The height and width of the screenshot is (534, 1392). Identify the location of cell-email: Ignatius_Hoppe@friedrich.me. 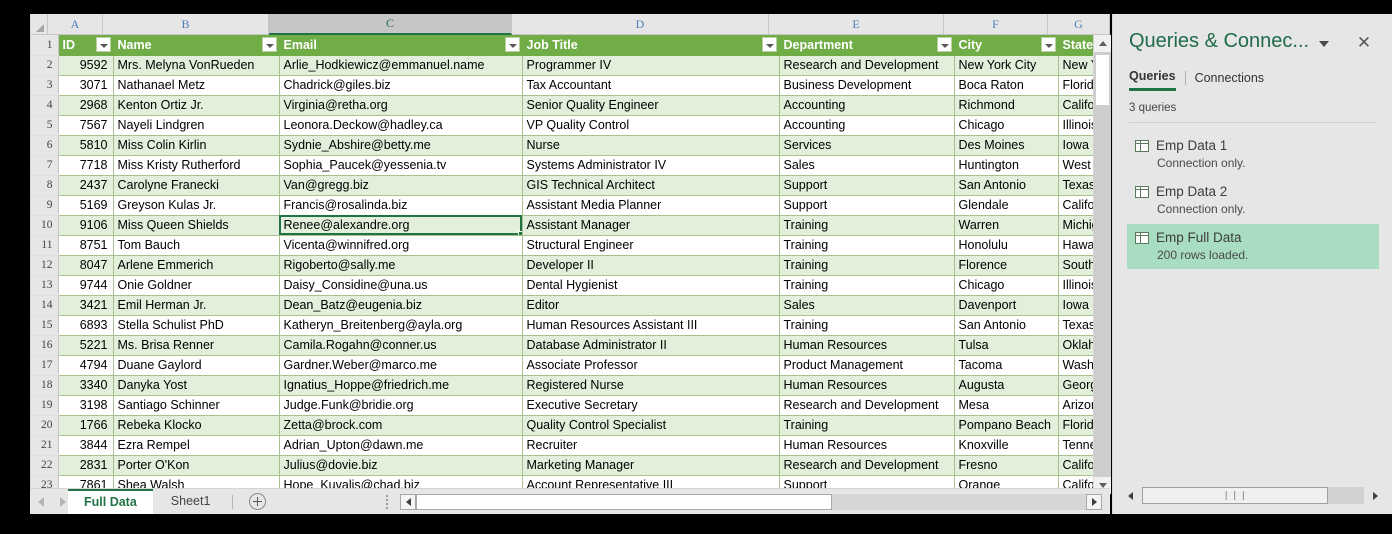
(401, 385).